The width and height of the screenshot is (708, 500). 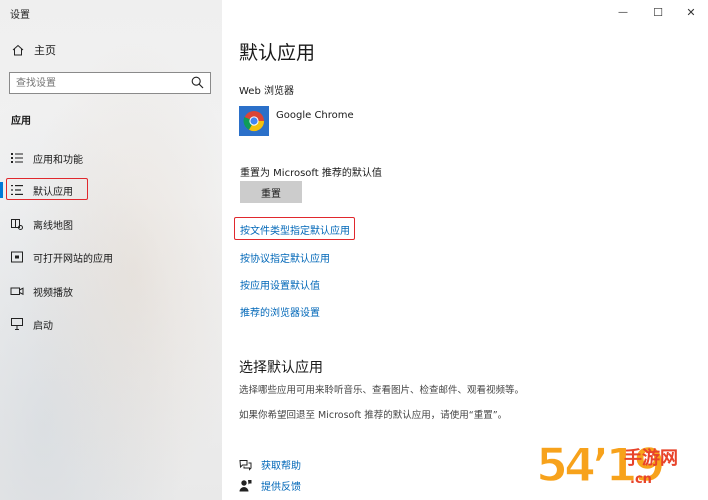 I want to click on sidebar-item-apps-for-websites: 可打开网站的应用, so click(x=111, y=257).